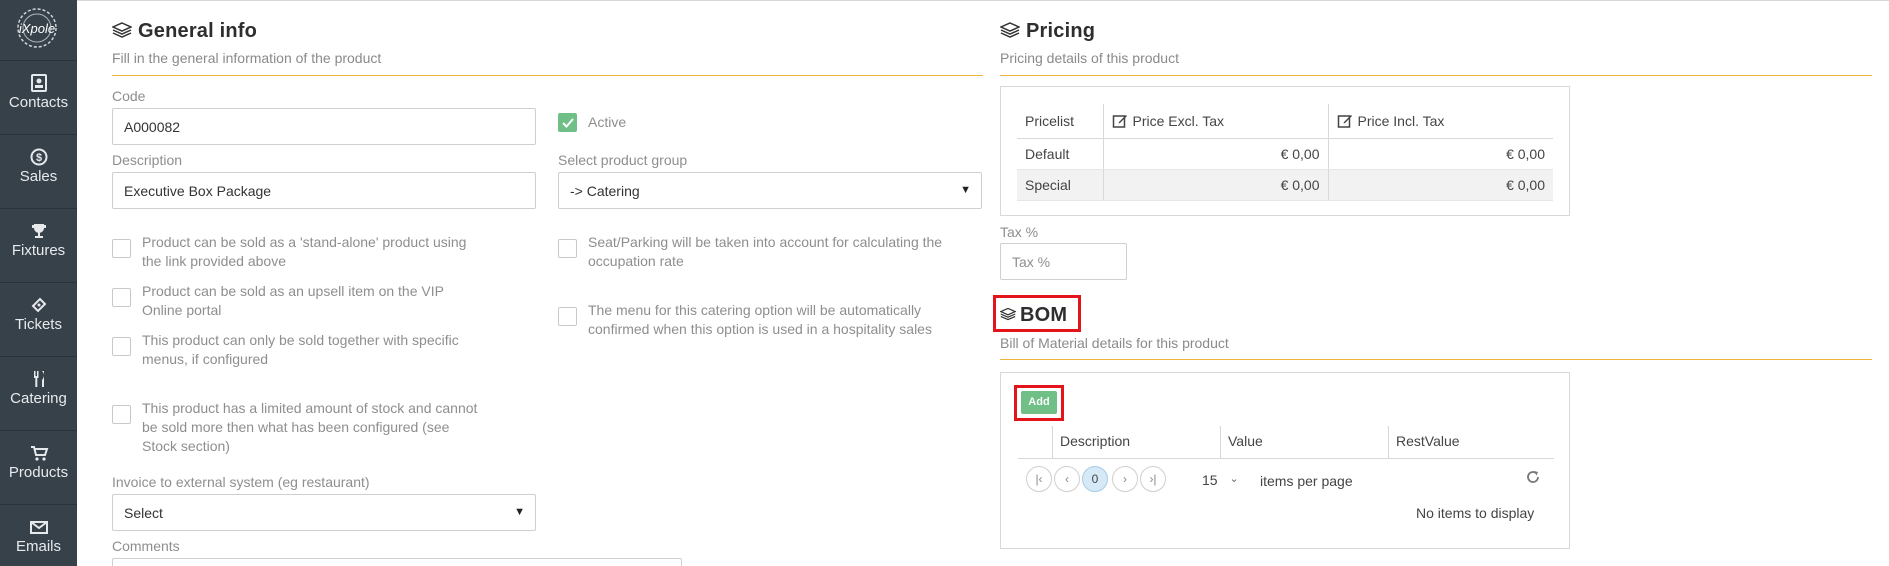 Image resolution: width=1889 pixels, height=566 pixels. I want to click on comments-textarea, so click(397, 562).